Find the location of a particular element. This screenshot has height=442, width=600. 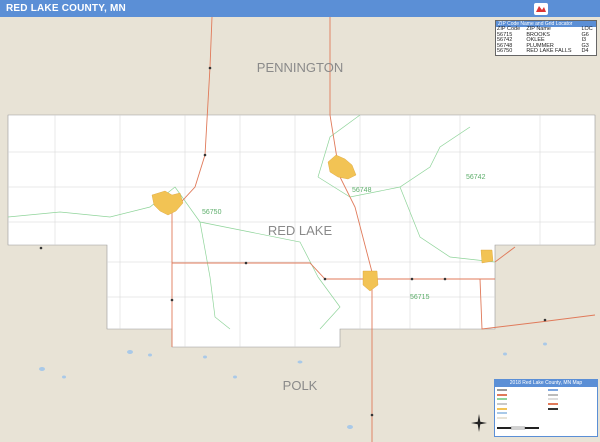

compass-rose is located at coordinates (479, 423).